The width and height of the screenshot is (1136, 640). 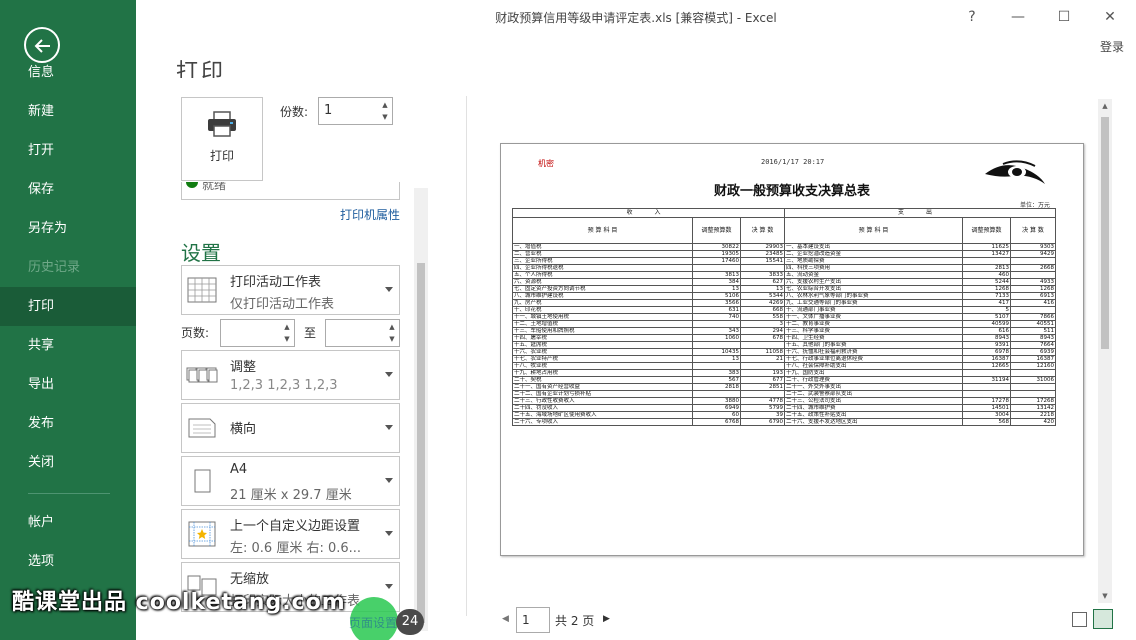 I want to click on table-cell-number: 17278, so click(x=986, y=401).